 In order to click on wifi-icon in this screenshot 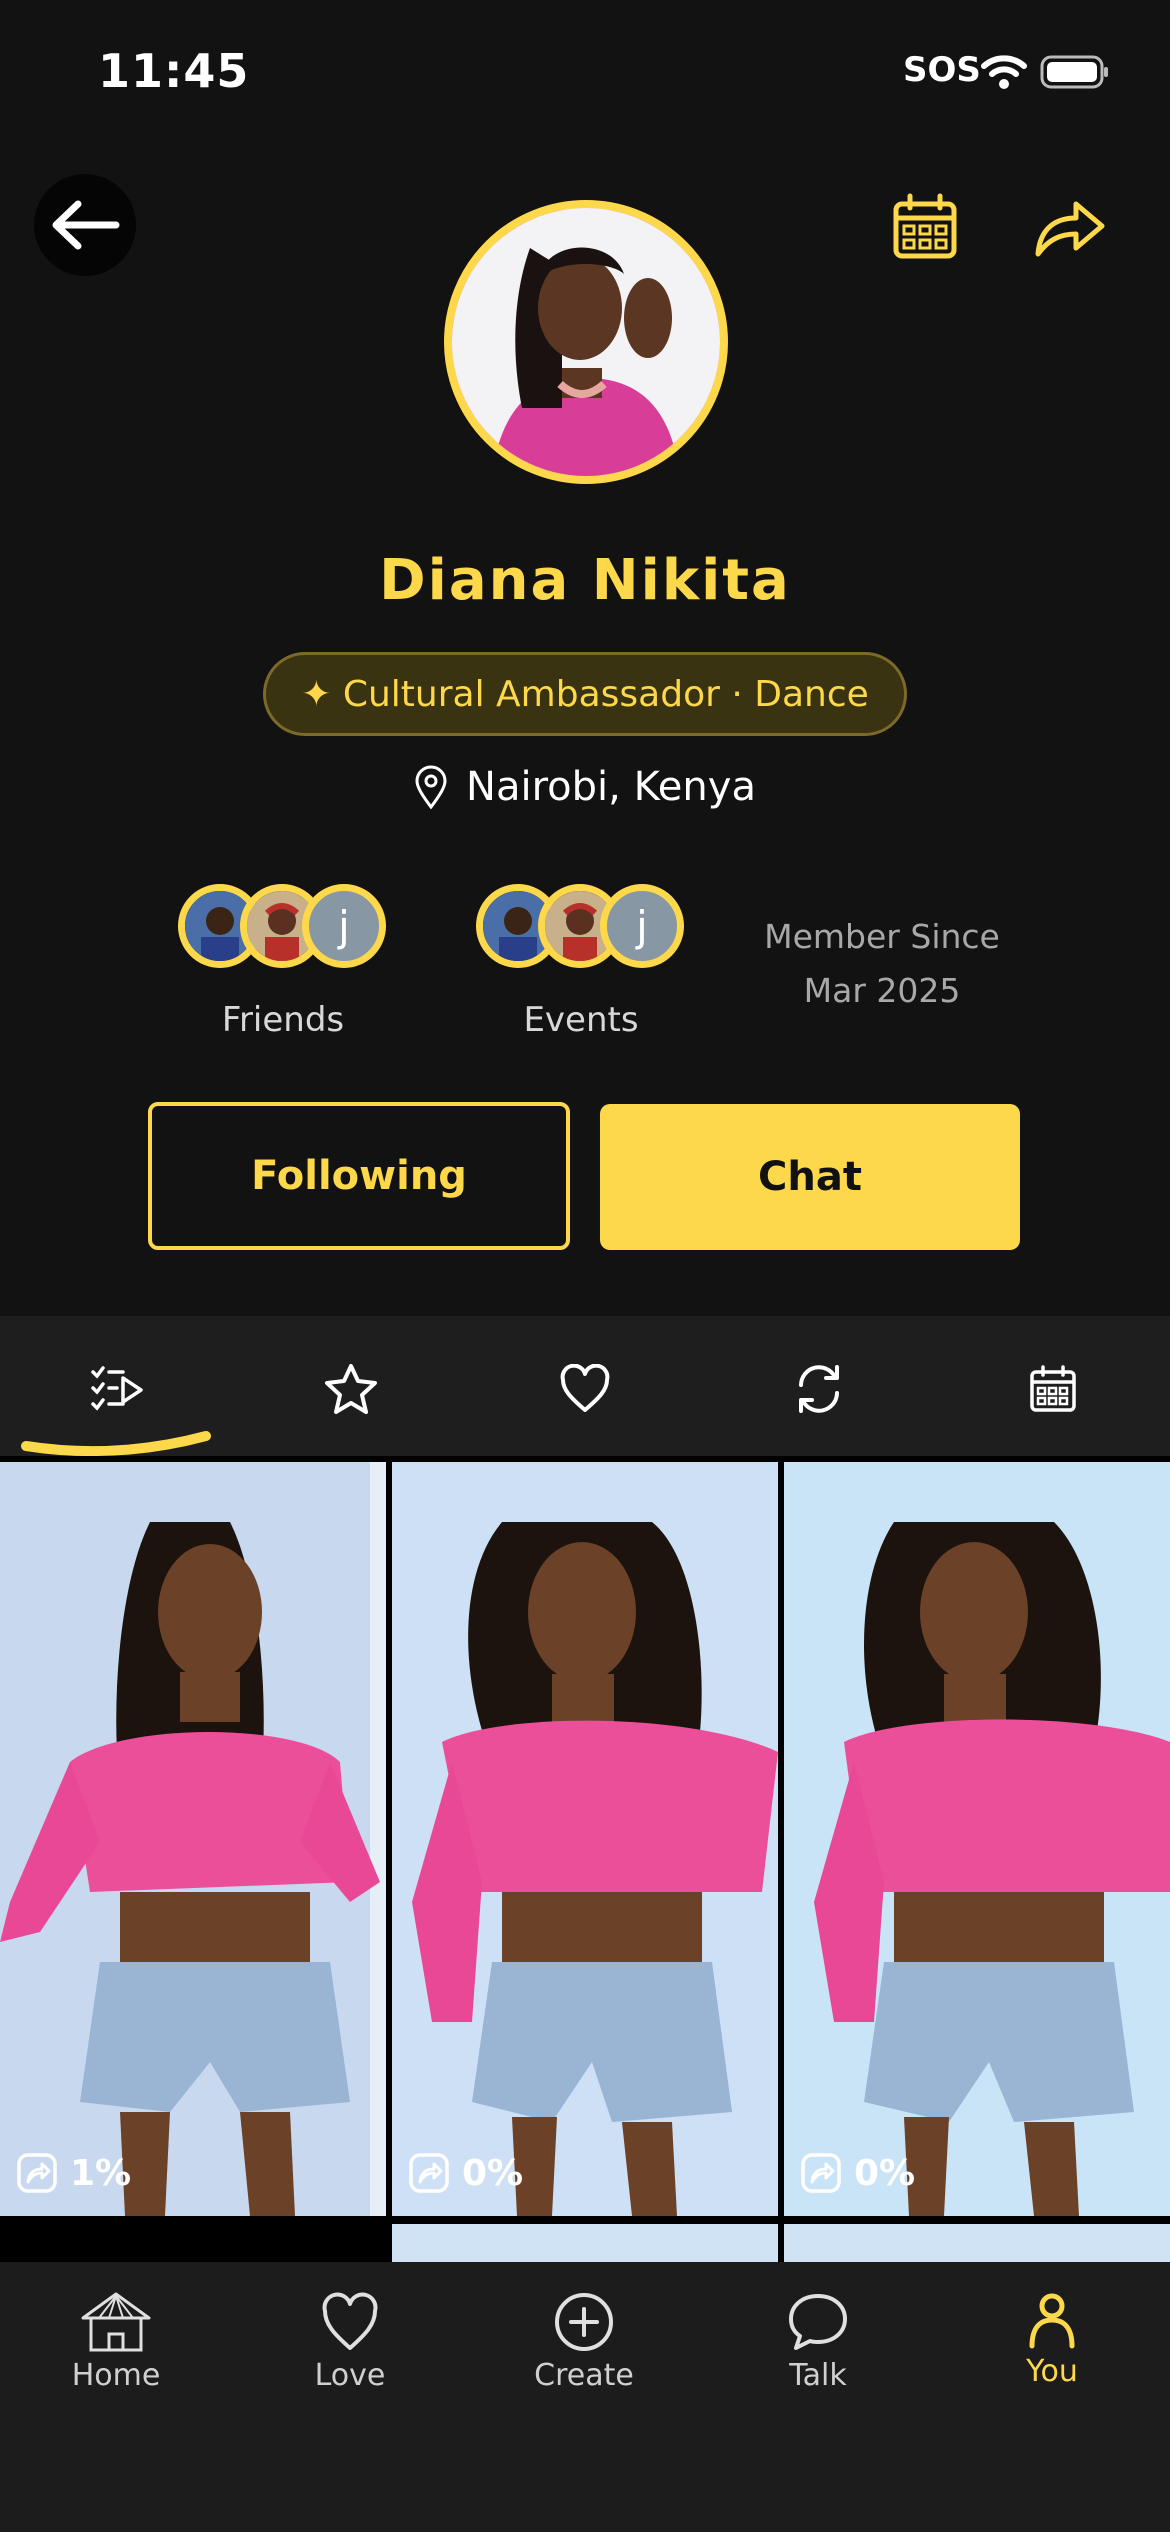, I will do `click(1004, 72)`.